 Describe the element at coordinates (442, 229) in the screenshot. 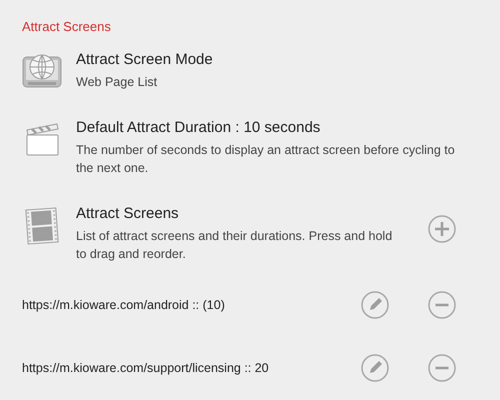

I see `add-button` at that location.